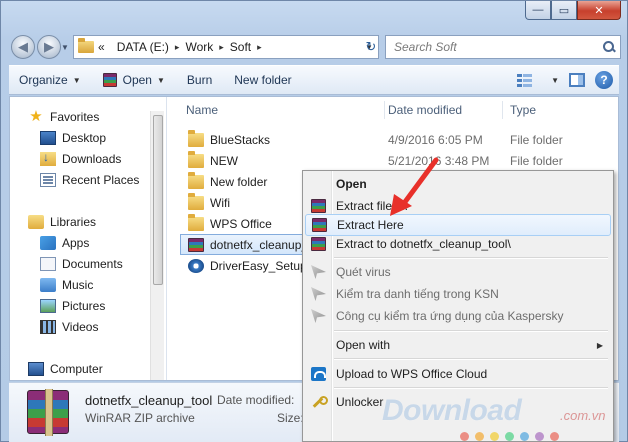 The width and height of the screenshot is (628, 442). I want to click on menu-item-wps-cloud: Upload to WPS Office Cloud, so click(458, 374).